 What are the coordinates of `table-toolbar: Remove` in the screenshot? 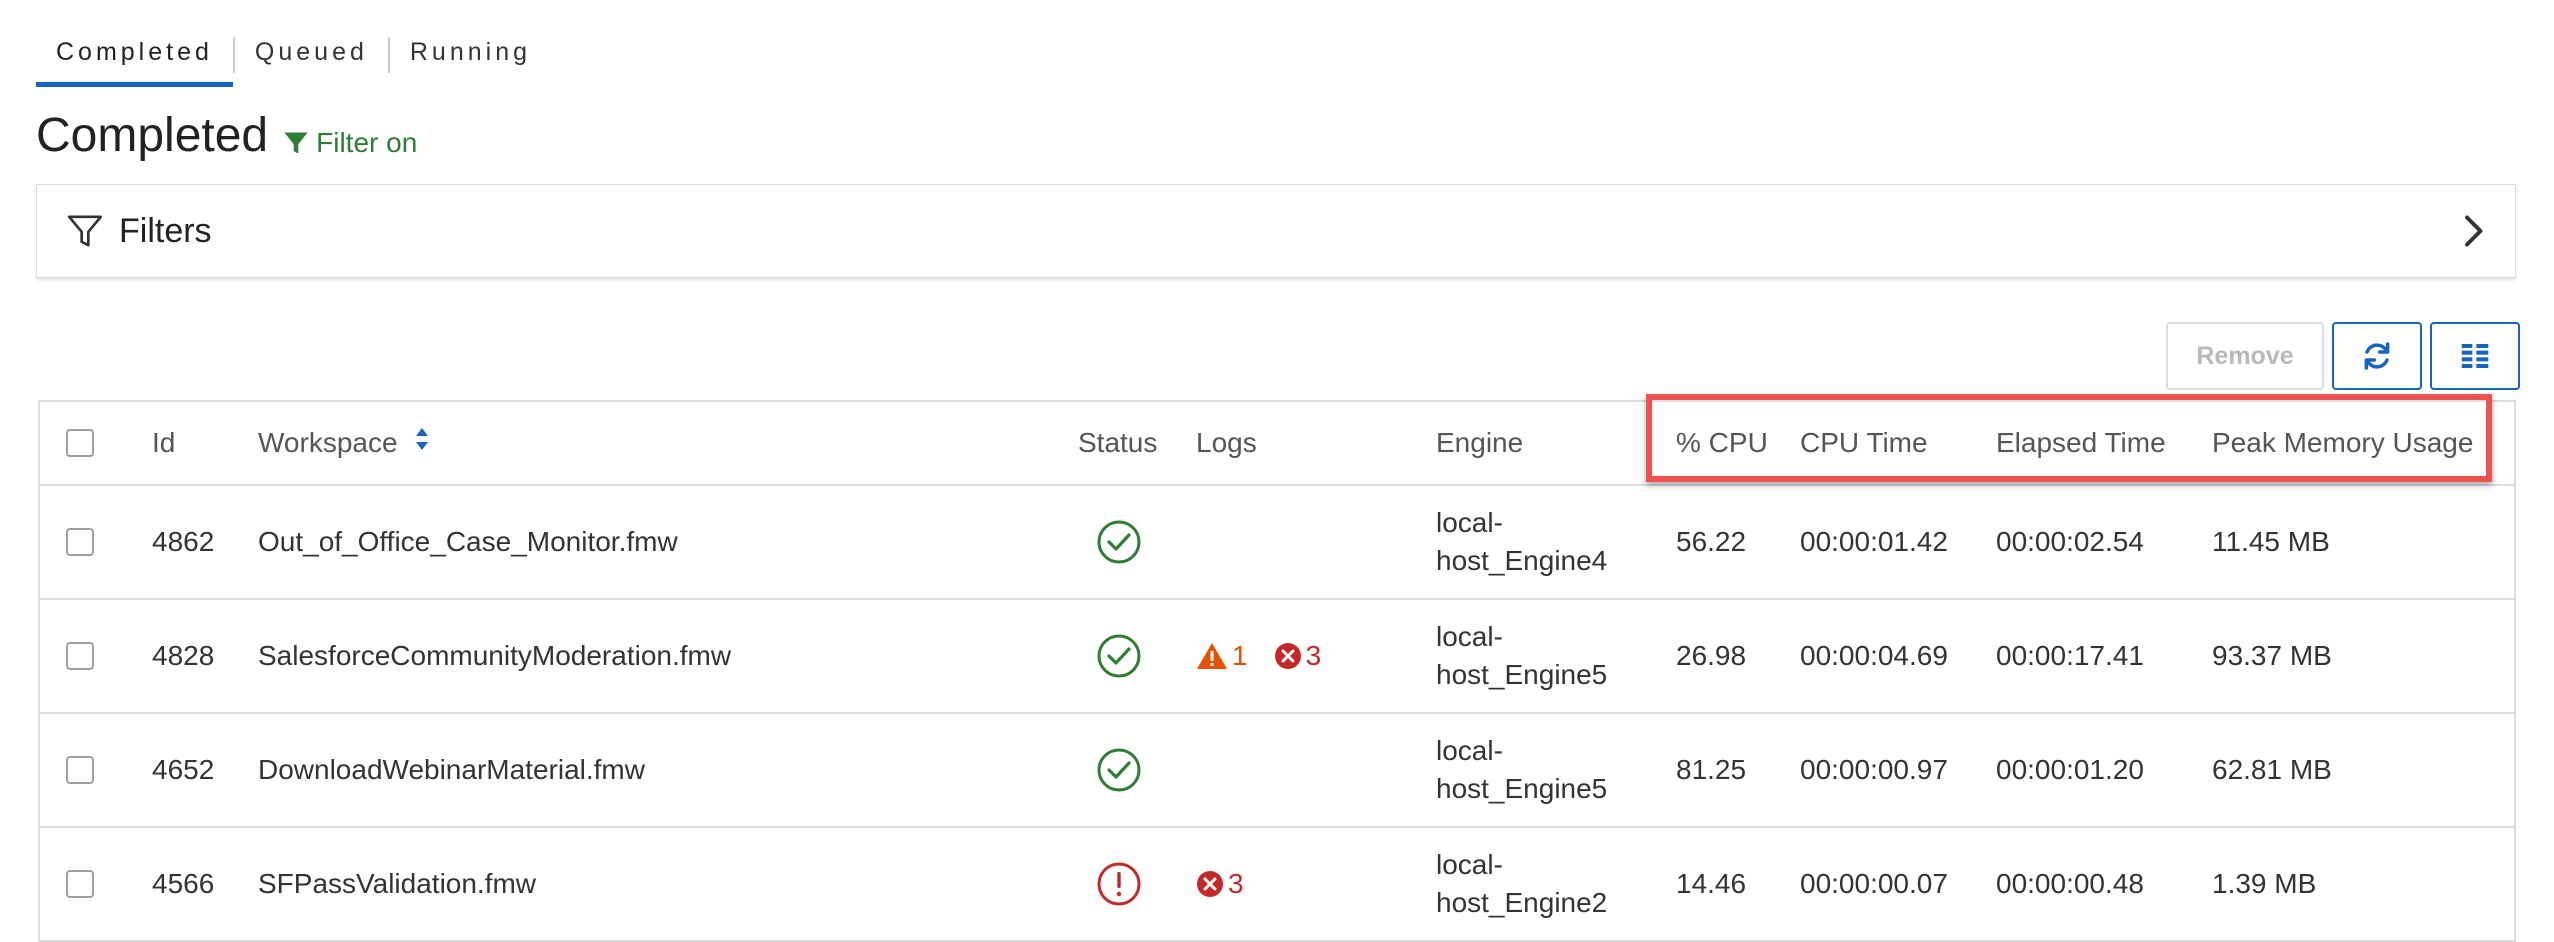 It's located at (2343, 356).